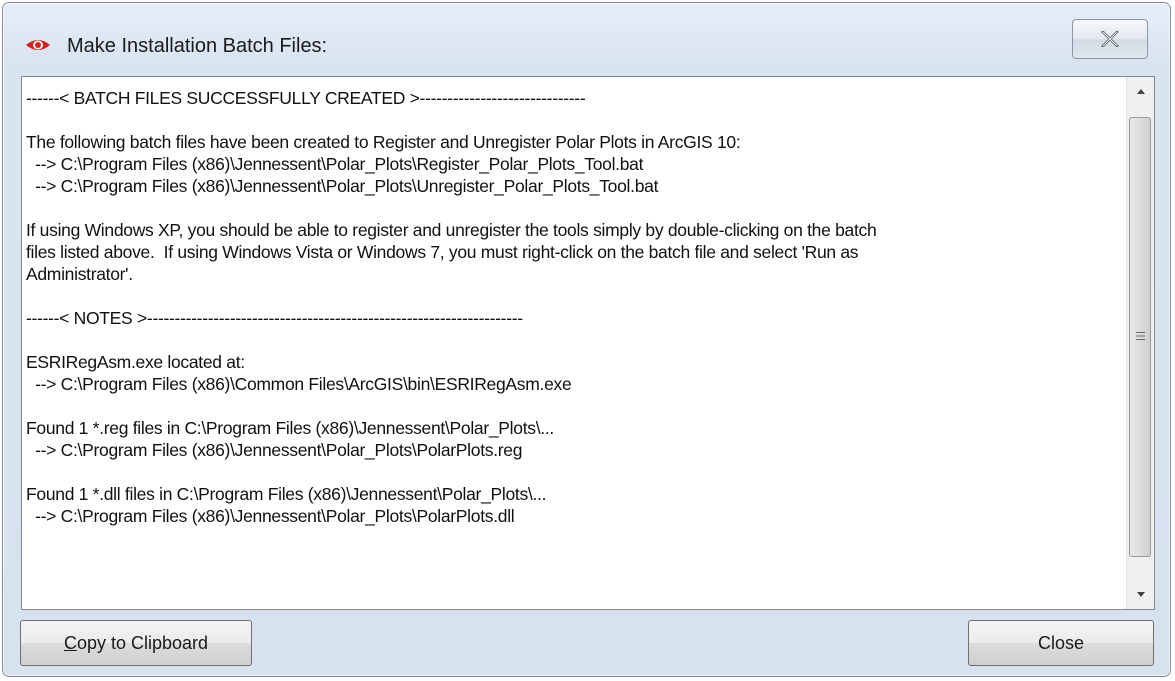  I want to click on close-x-icon, so click(1110, 39).